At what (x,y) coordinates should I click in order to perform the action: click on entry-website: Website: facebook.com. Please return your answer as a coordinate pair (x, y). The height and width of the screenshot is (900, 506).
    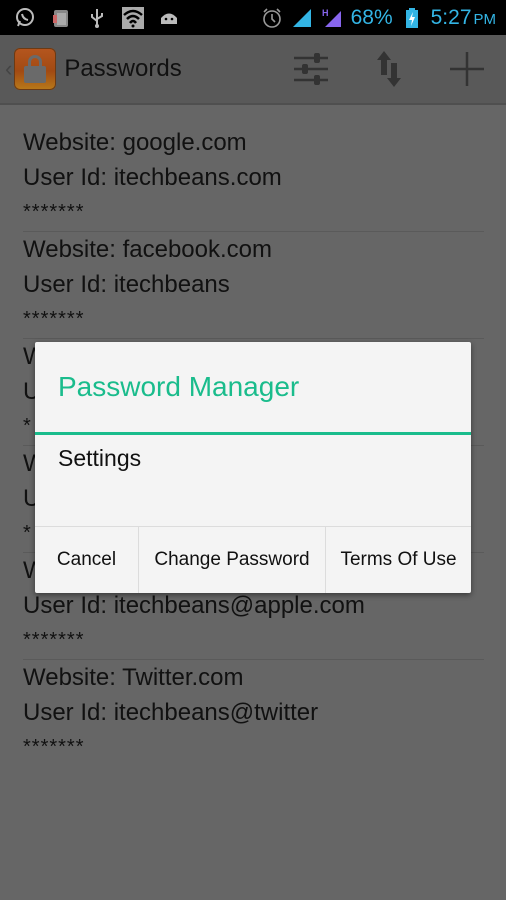
    Looking at the image, I should click on (148, 249).